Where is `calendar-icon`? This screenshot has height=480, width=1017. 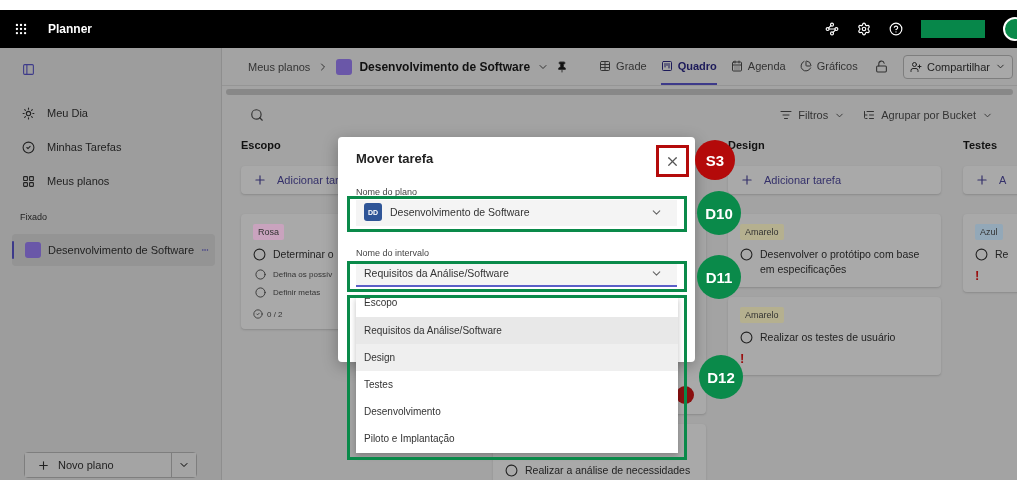
calendar-icon is located at coordinates (736, 65).